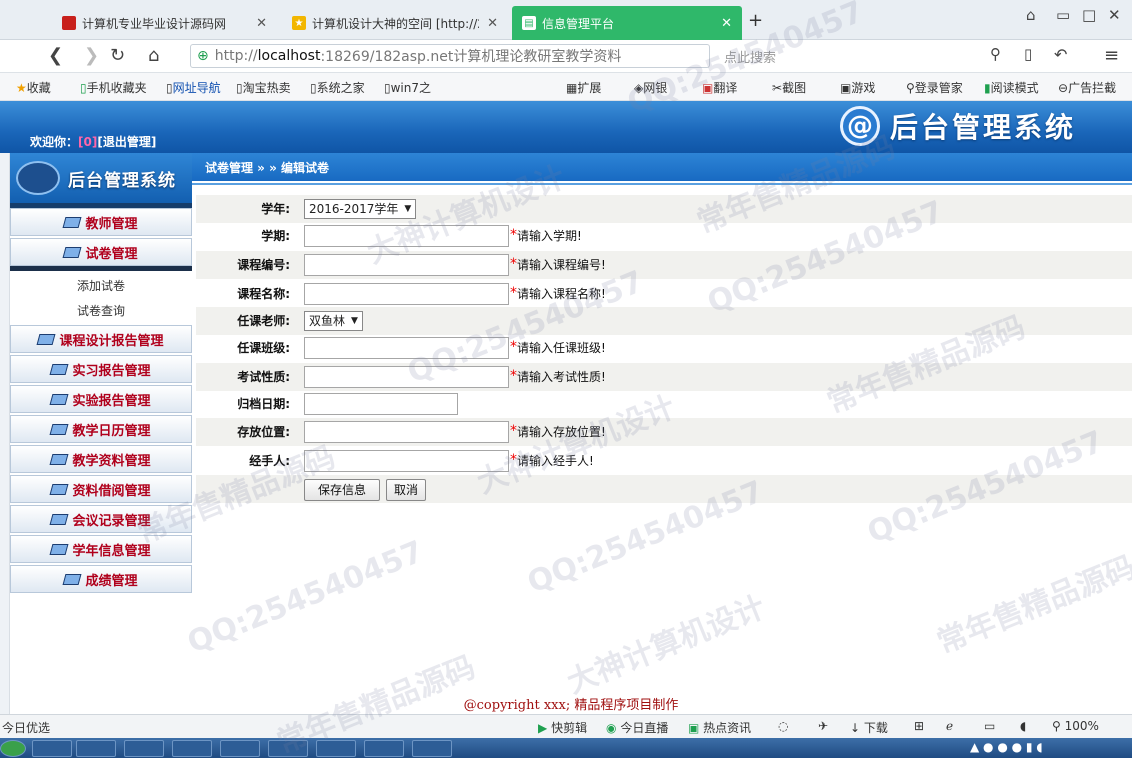  What do you see at coordinates (1089, 15) in the screenshot?
I see `maximize-icon: □` at bounding box center [1089, 15].